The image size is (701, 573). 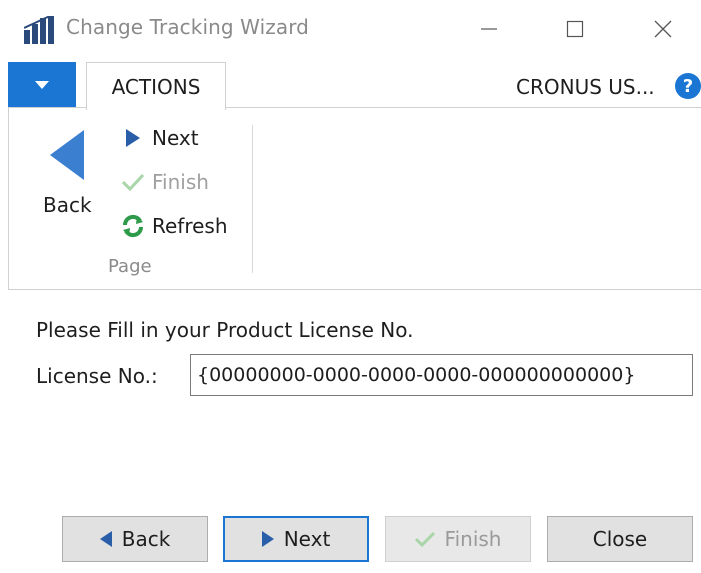 I want to click on close-icon, so click(x=663, y=29).